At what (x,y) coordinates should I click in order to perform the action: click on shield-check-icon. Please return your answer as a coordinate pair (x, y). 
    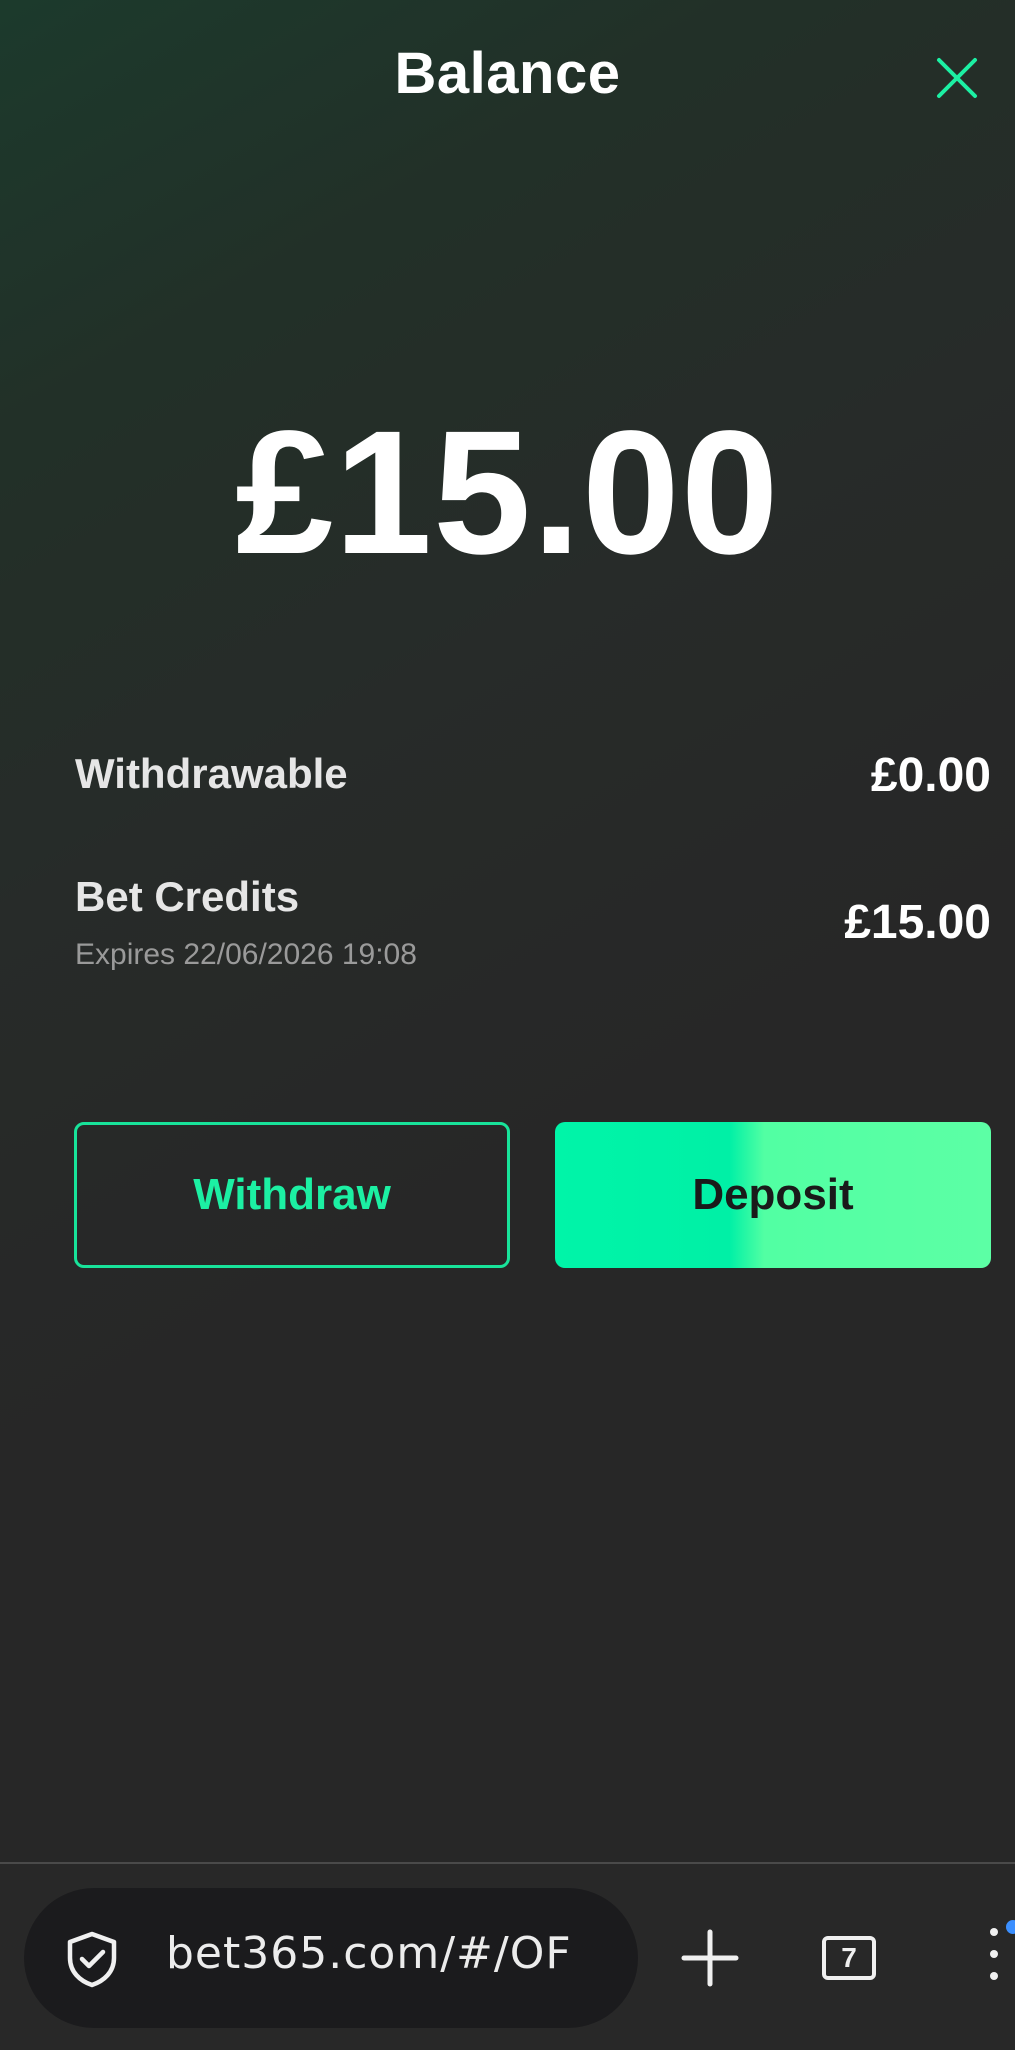
    Looking at the image, I should click on (92, 1959).